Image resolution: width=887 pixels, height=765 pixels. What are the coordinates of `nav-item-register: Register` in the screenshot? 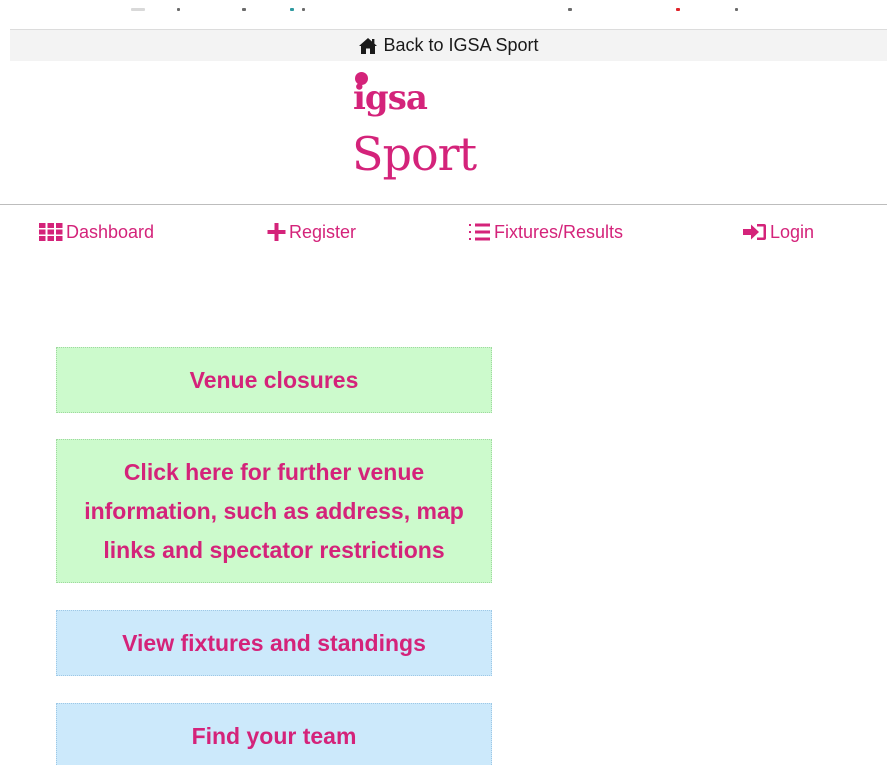 It's located at (311, 232).